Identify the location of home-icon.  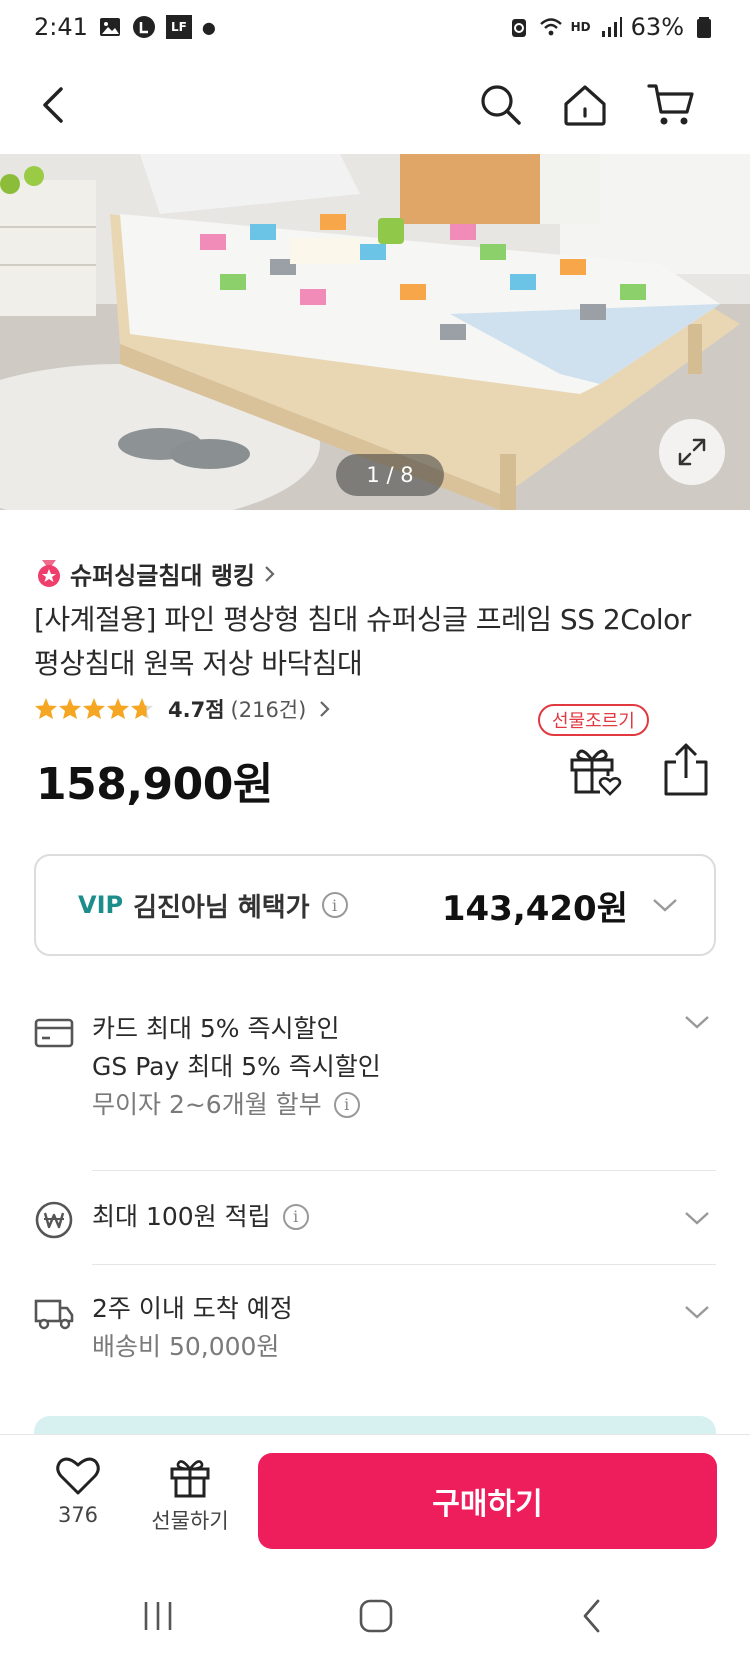
(585, 105).